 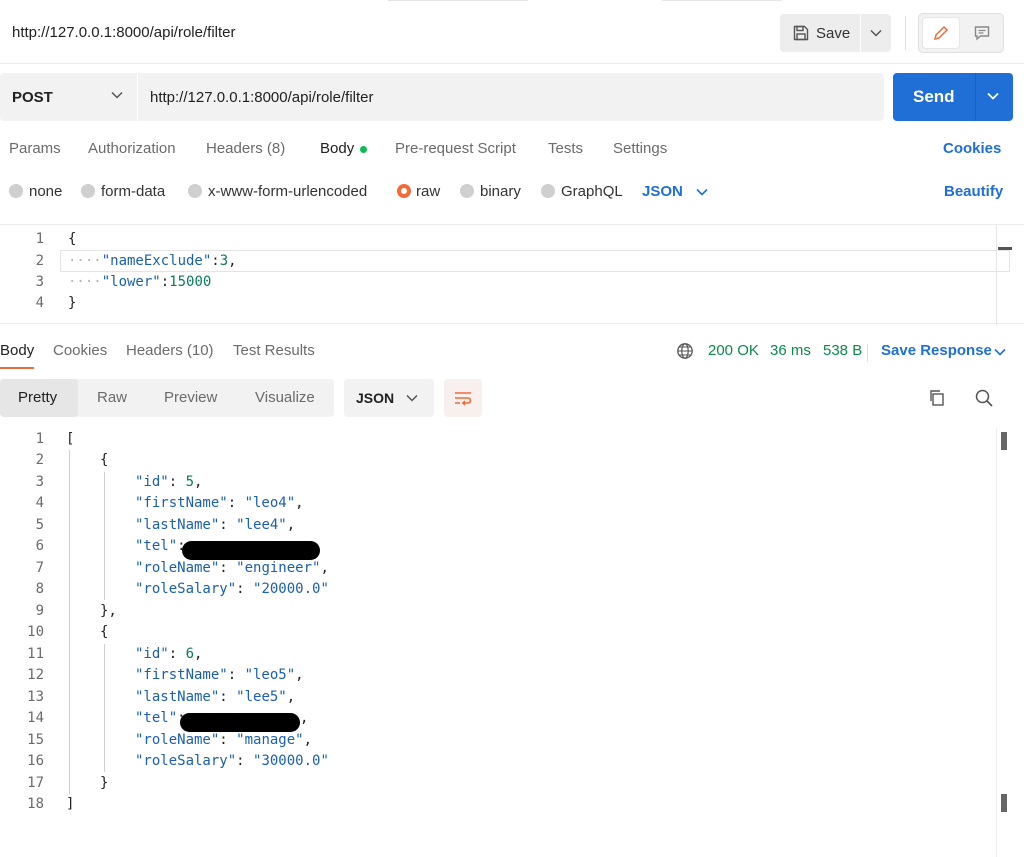 What do you see at coordinates (428, 191) in the screenshot?
I see `radio-raw-label: raw` at bounding box center [428, 191].